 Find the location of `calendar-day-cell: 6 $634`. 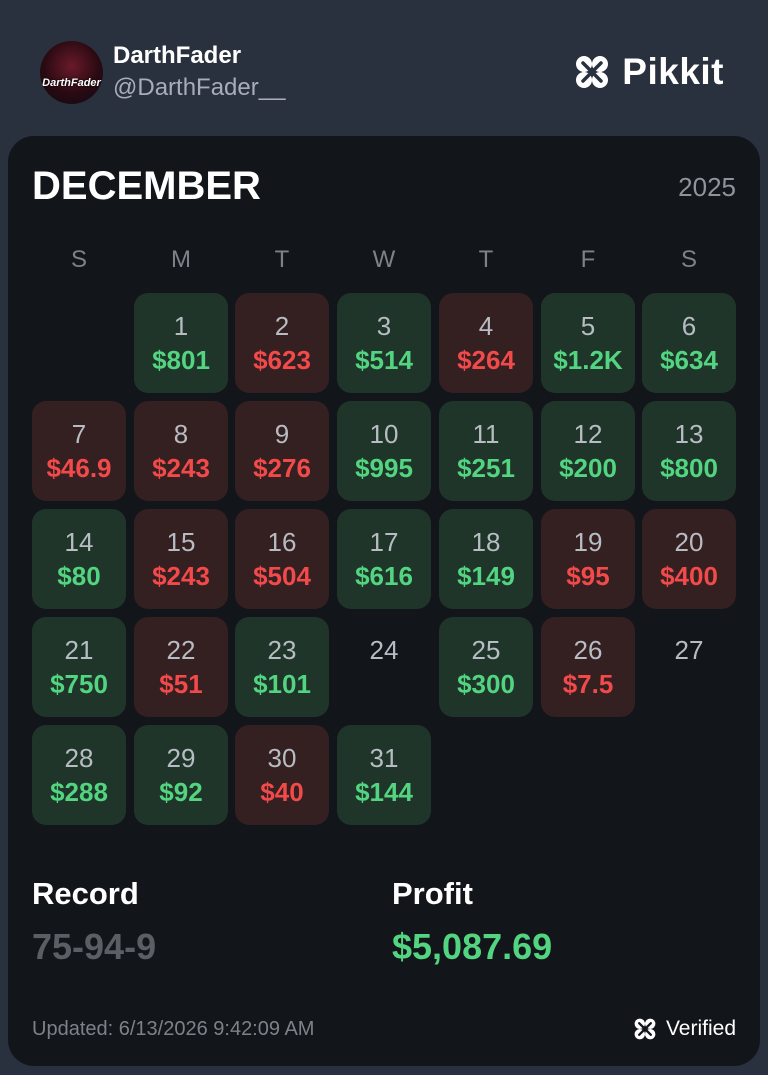

calendar-day-cell: 6 $634 is located at coordinates (689, 343).